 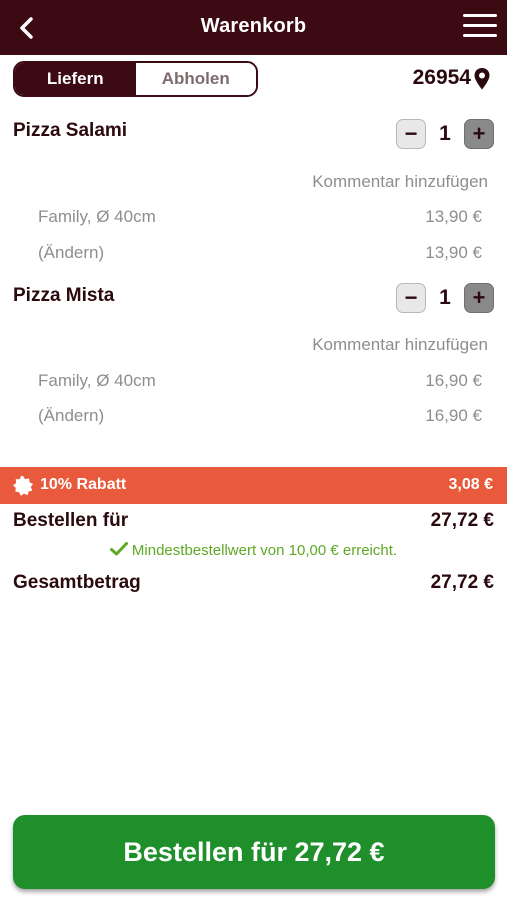 What do you see at coordinates (77, 582) in the screenshot?
I see `total-label: Gesamtbetrag` at bounding box center [77, 582].